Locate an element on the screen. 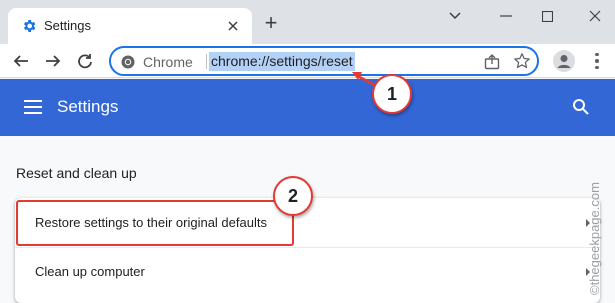  tab-strip: Settings + is located at coordinates (307, 22).